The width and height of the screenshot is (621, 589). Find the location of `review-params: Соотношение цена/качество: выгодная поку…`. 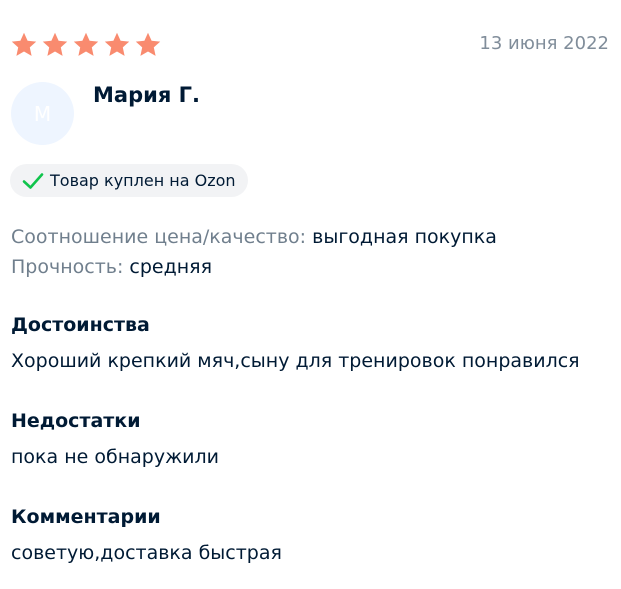

review-params: Соотношение цена/качество: выгодная поку… is located at coordinates (254, 252).